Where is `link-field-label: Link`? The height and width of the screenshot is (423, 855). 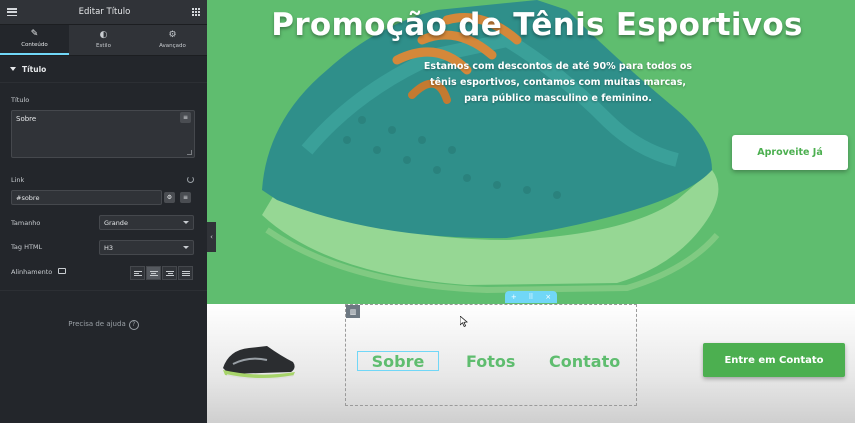 link-field-label: Link is located at coordinates (18, 180).